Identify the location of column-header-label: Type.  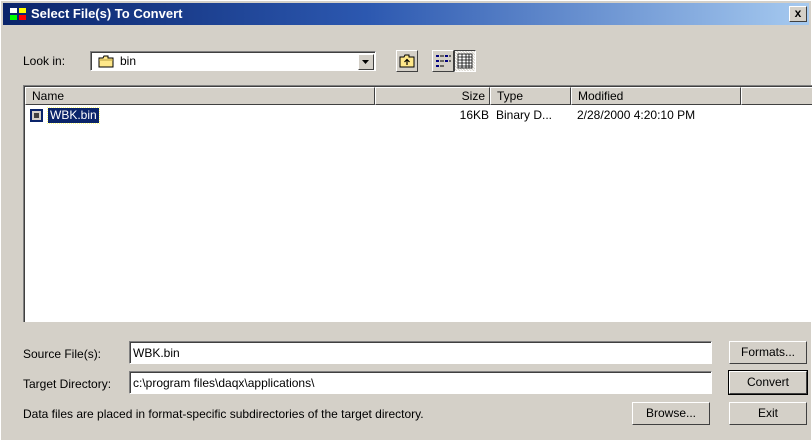
(510, 96).